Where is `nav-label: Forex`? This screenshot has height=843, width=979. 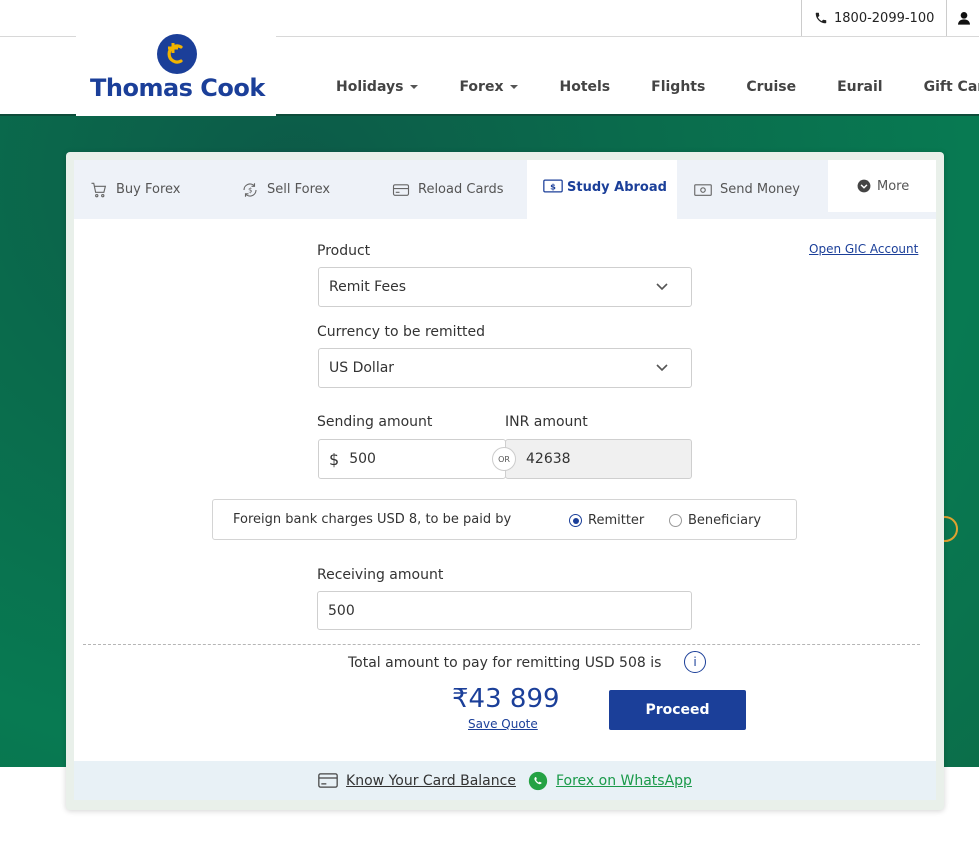
nav-label: Forex is located at coordinates (481, 87).